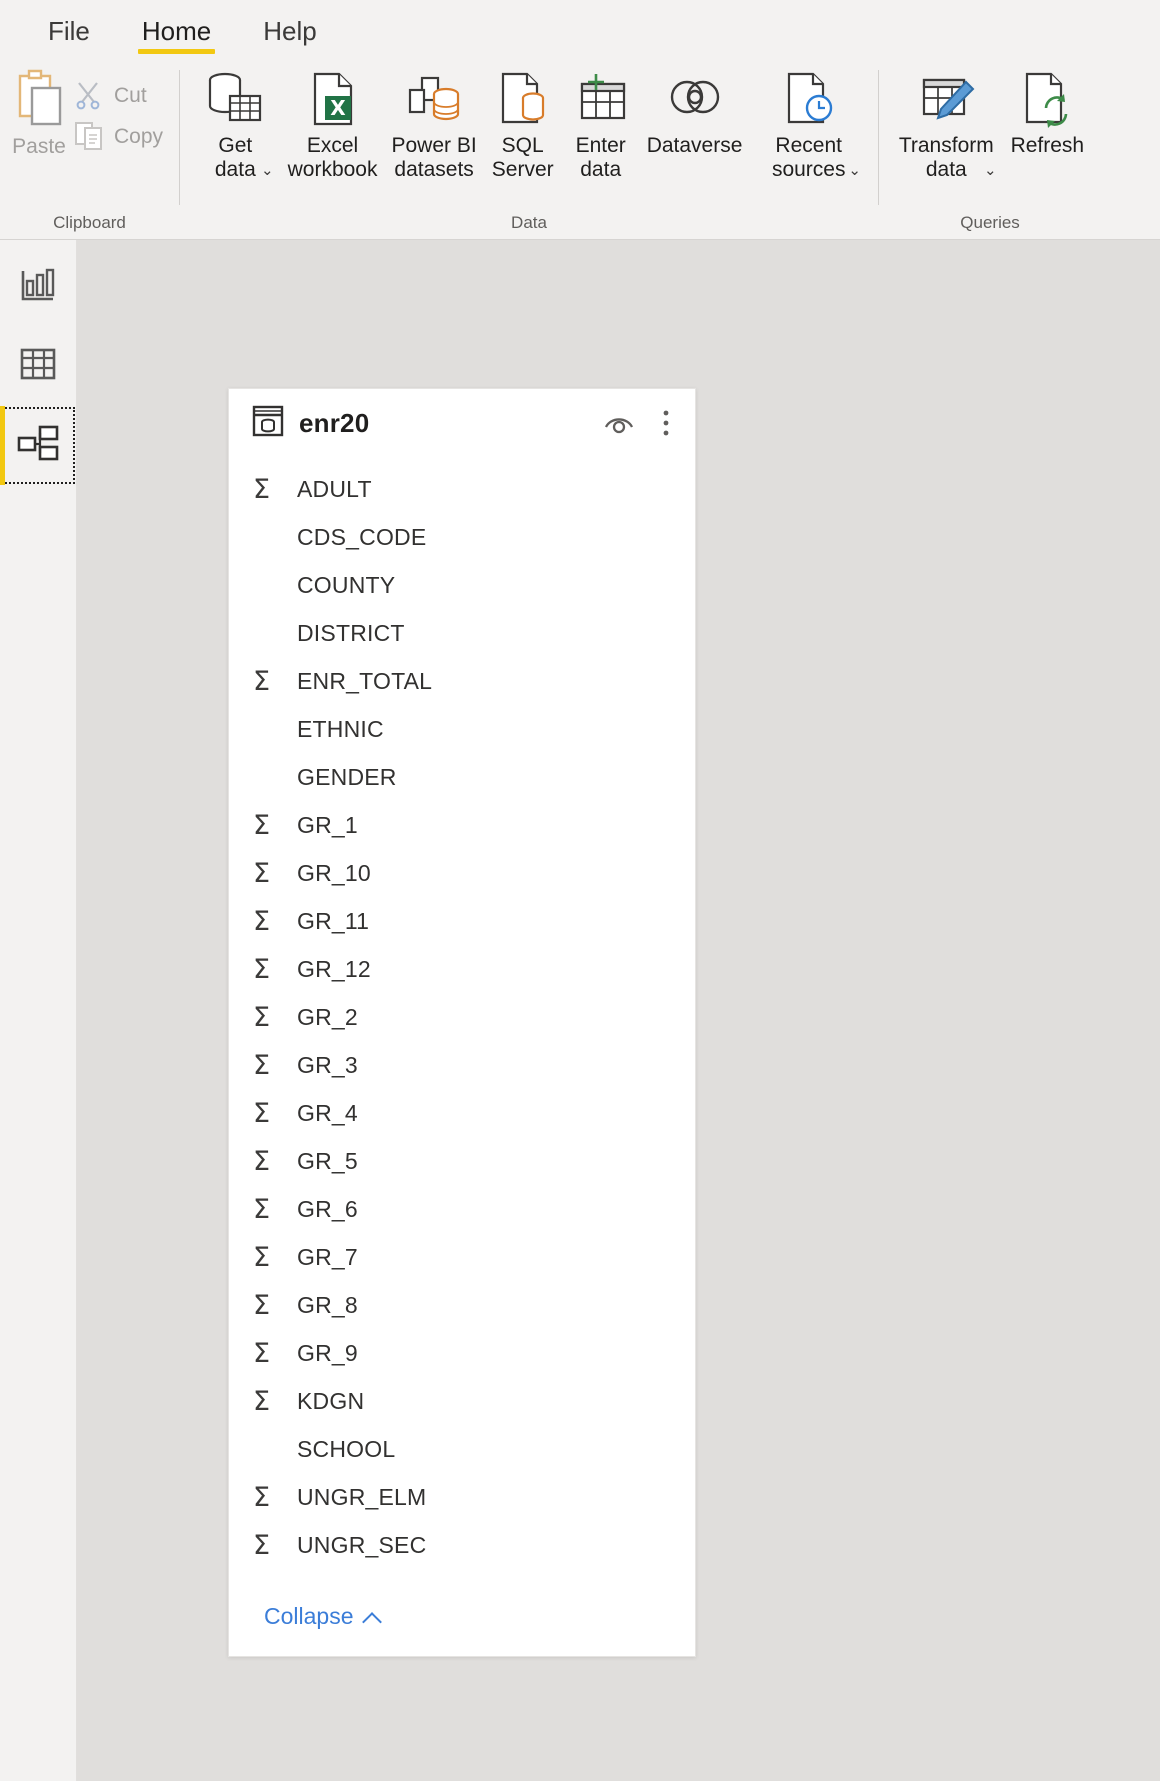  What do you see at coordinates (462, 585) in the screenshot?
I see `field-row: COUNTY` at bounding box center [462, 585].